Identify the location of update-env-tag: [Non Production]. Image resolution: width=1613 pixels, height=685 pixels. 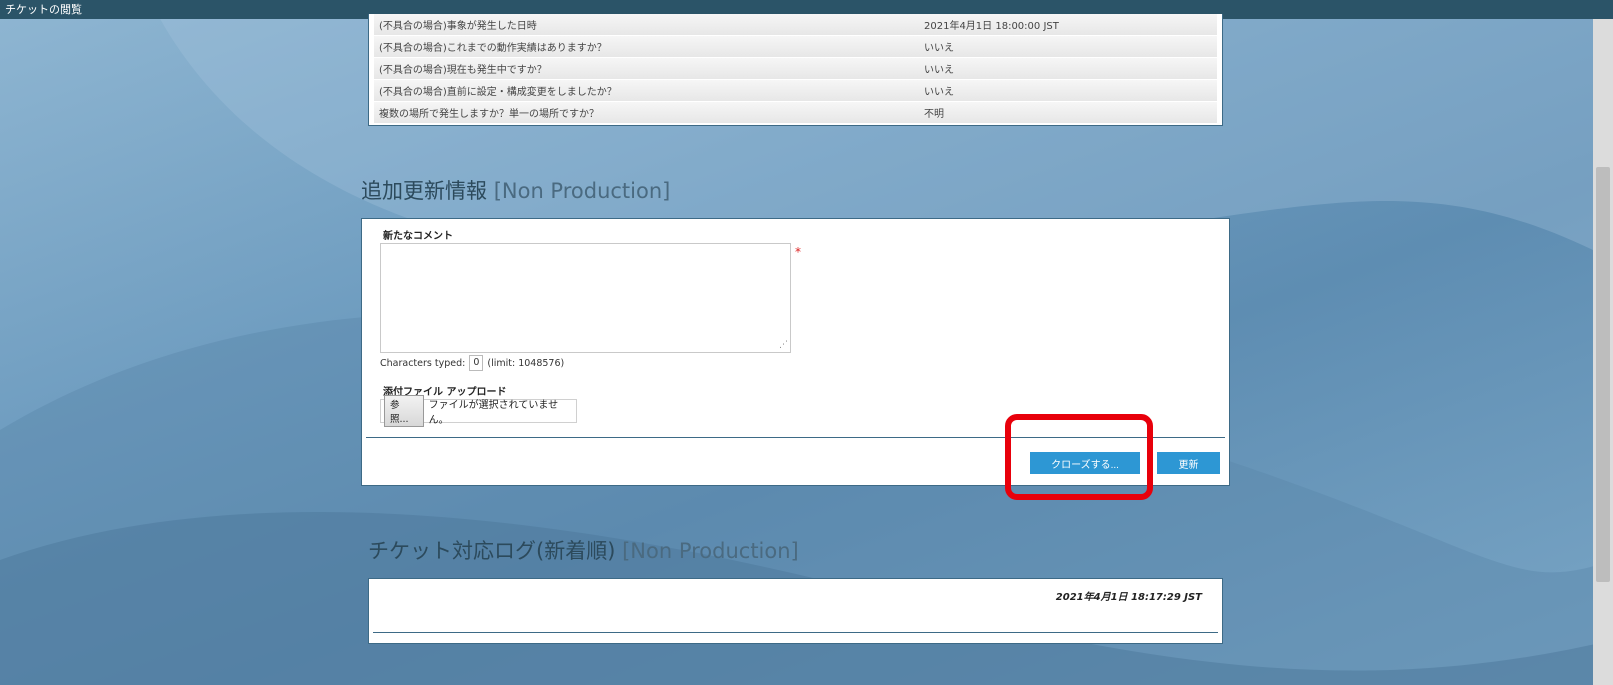
(582, 191).